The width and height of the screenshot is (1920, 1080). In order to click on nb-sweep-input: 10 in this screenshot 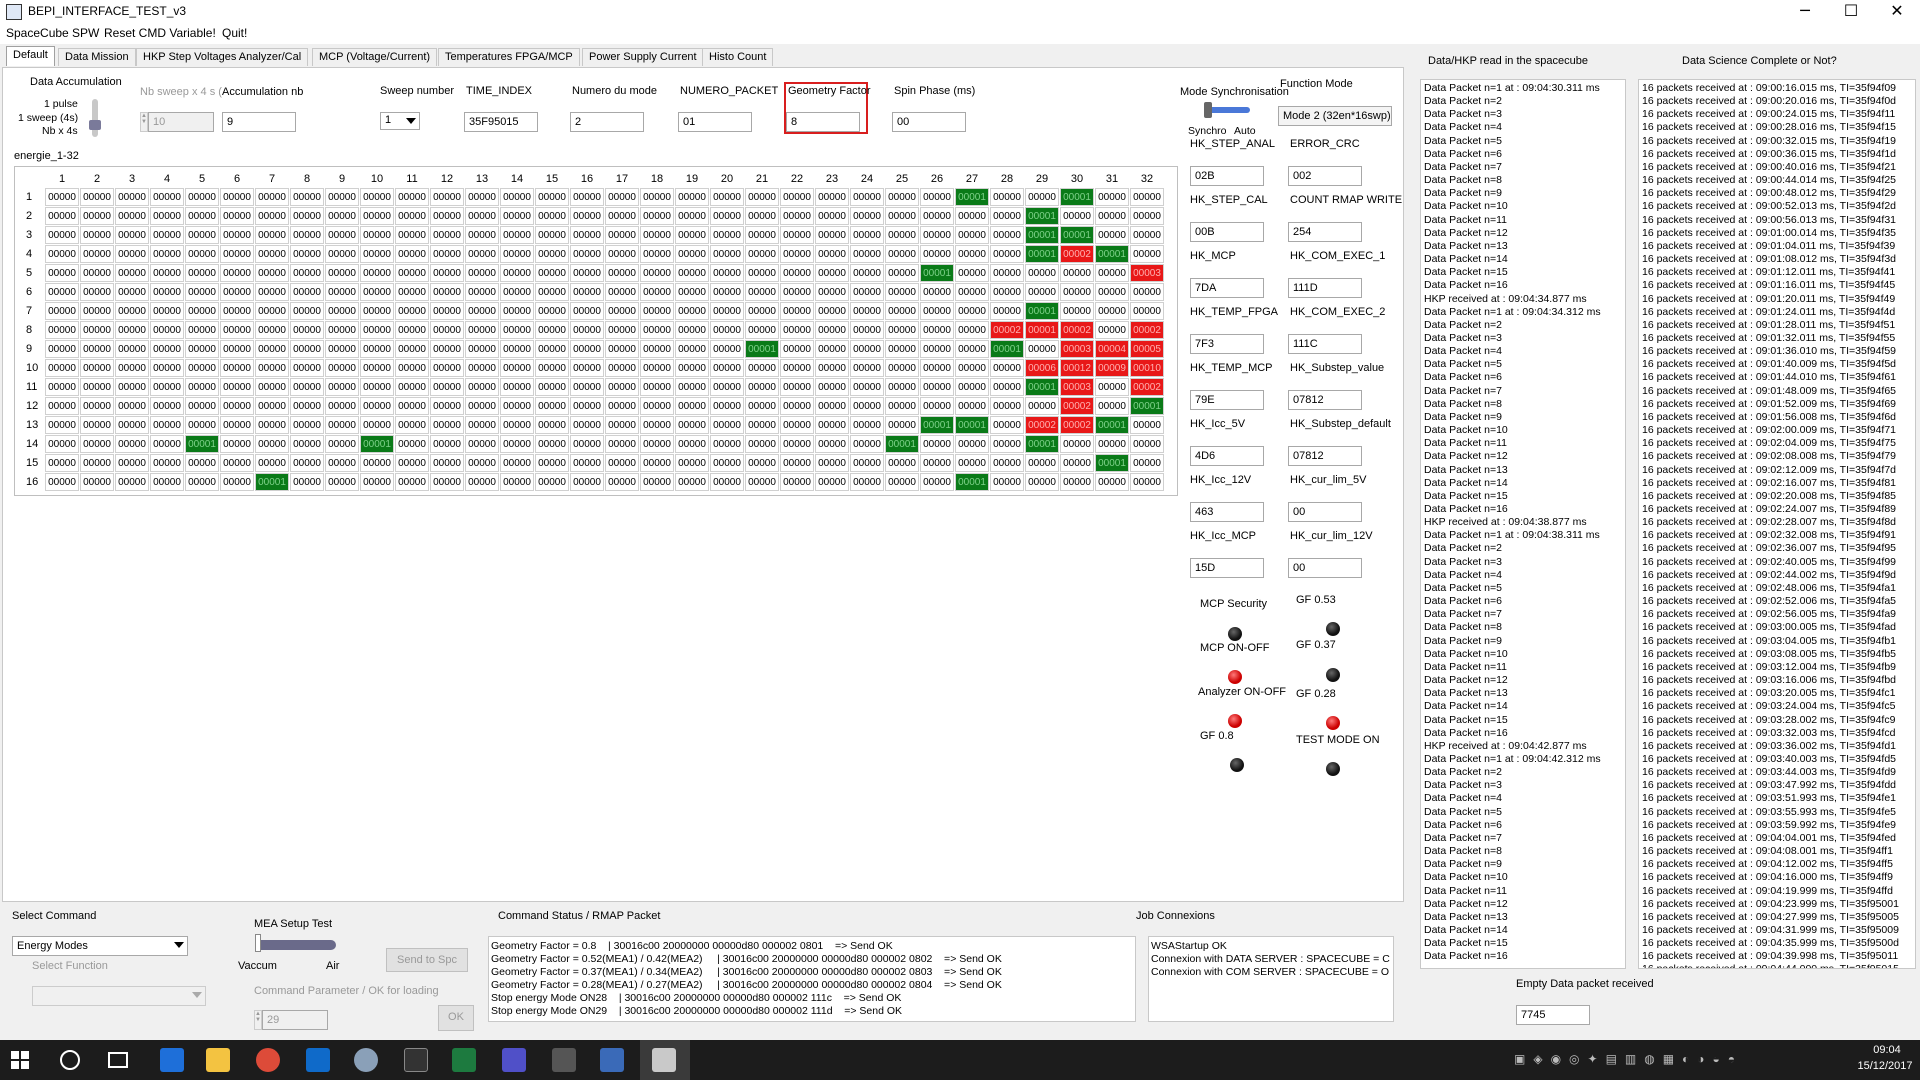, I will do `click(181, 122)`.